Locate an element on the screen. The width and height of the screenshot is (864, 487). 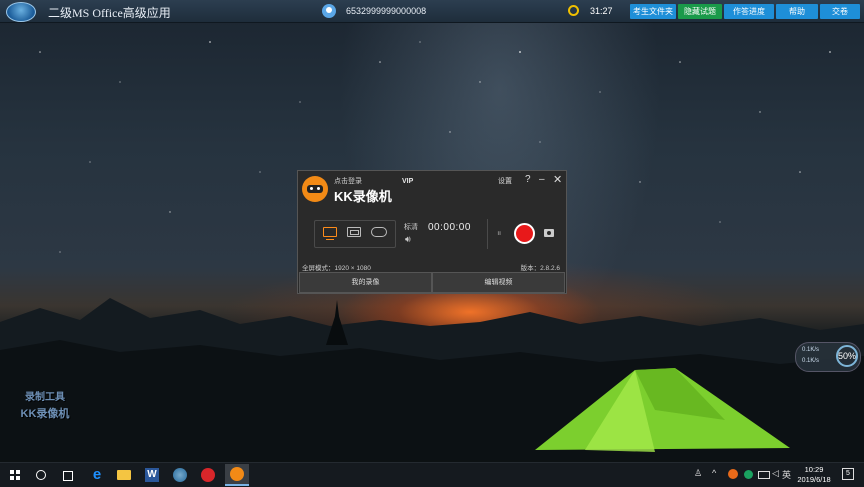
taskbar: e ♙ ^ ◁ 英 10:29 2019/6/18 5 is located at coordinates (432, 474).